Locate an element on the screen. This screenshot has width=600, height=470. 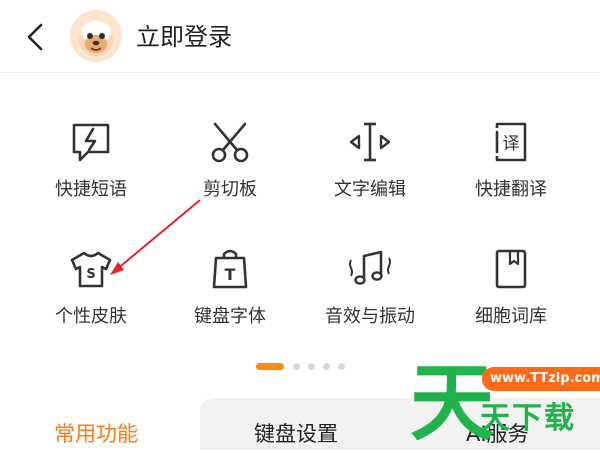
grid-item-cell-dictionary: 细胞词库 is located at coordinates (511, 296).